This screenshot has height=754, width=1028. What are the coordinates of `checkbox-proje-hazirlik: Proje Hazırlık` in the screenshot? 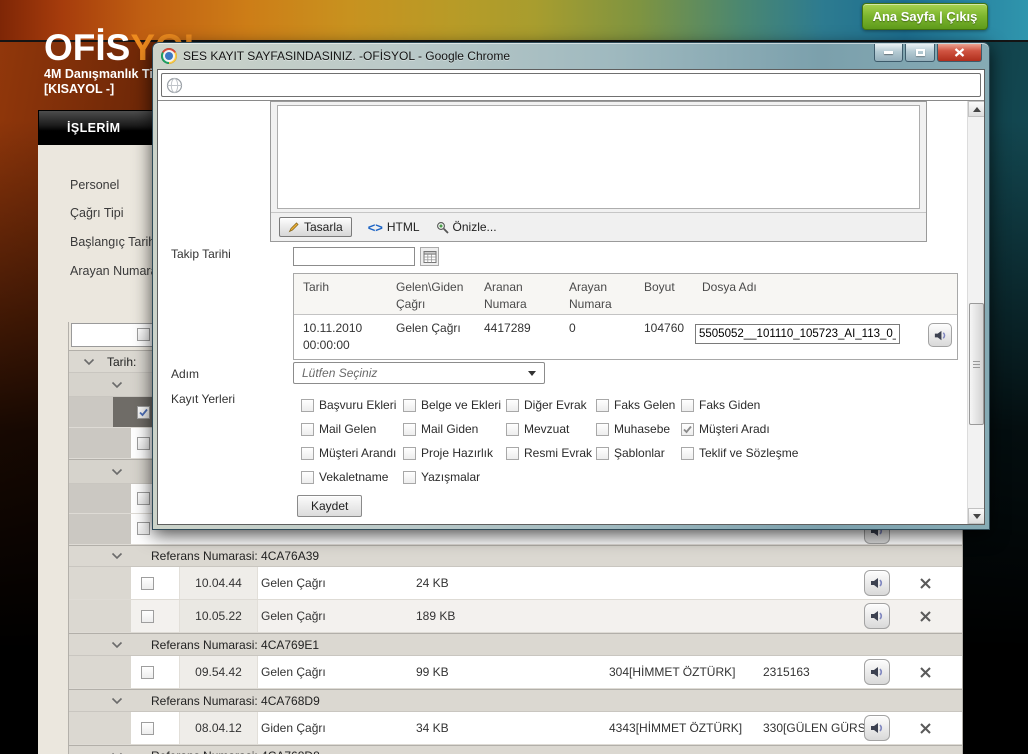 It's located at (454, 453).